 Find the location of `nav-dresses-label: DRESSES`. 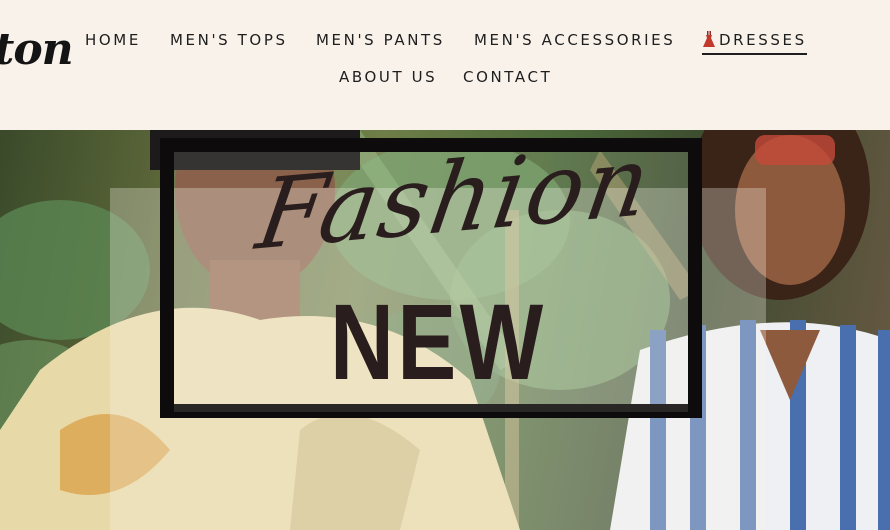

nav-dresses-label: DRESSES is located at coordinates (763, 40).